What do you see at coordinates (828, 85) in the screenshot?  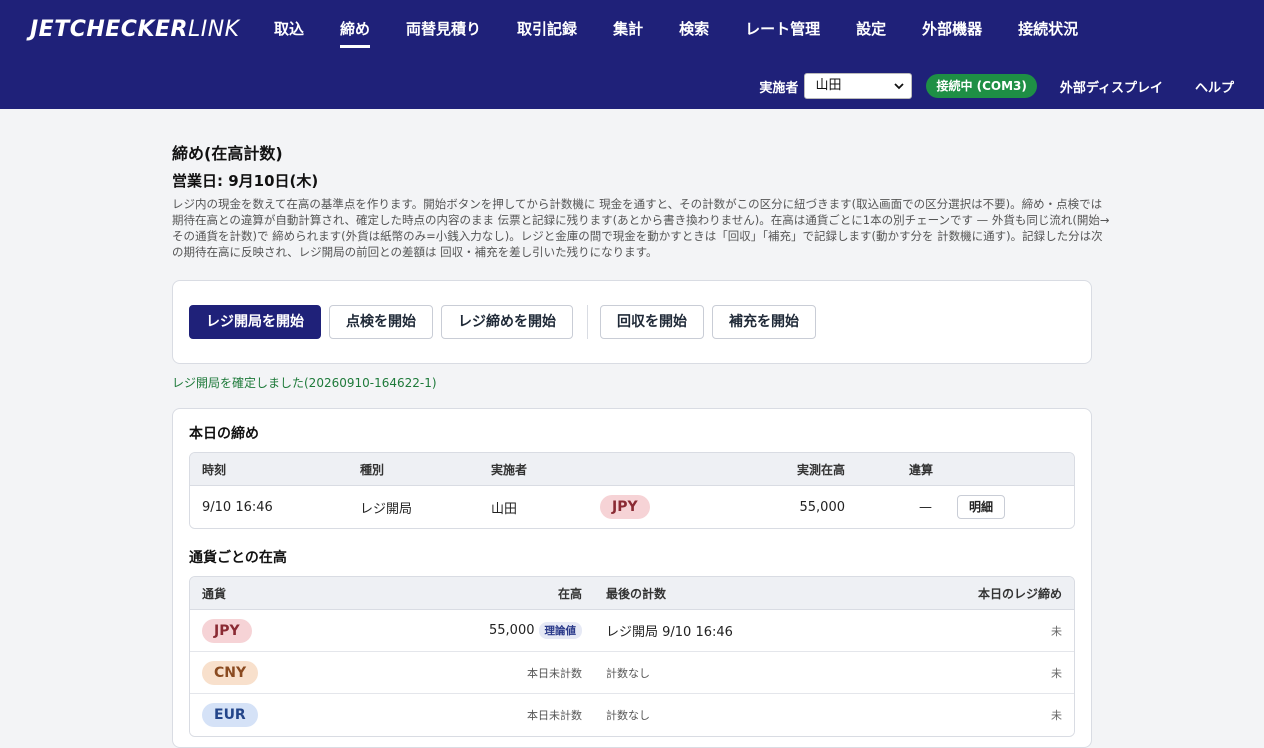 I see `operator-select-value: 山田` at bounding box center [828, 85].